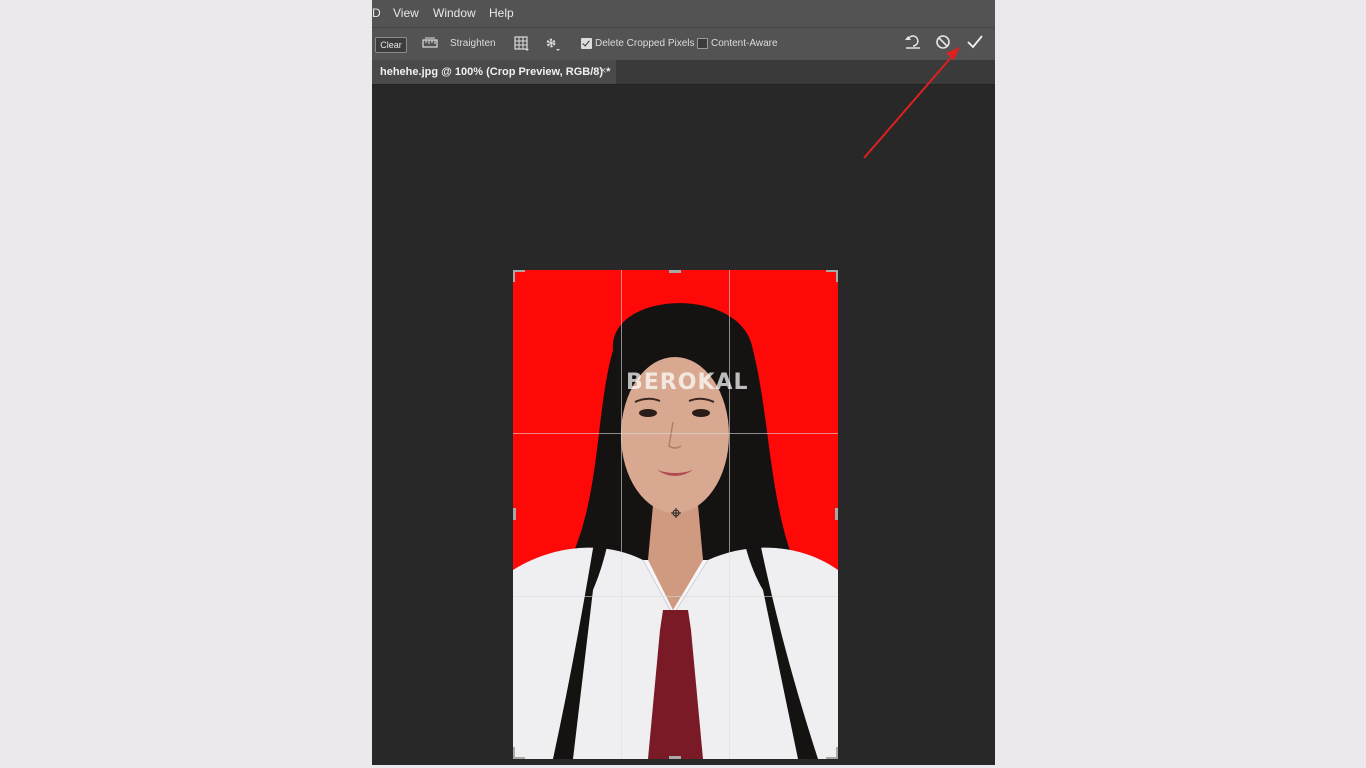 Image resolution: width=1366 pixels, height=768 pixels. What do you see at coordinates (553, 45) in the screenshot?
I see `settings-gear-icon` at bounding box center [553, 45].